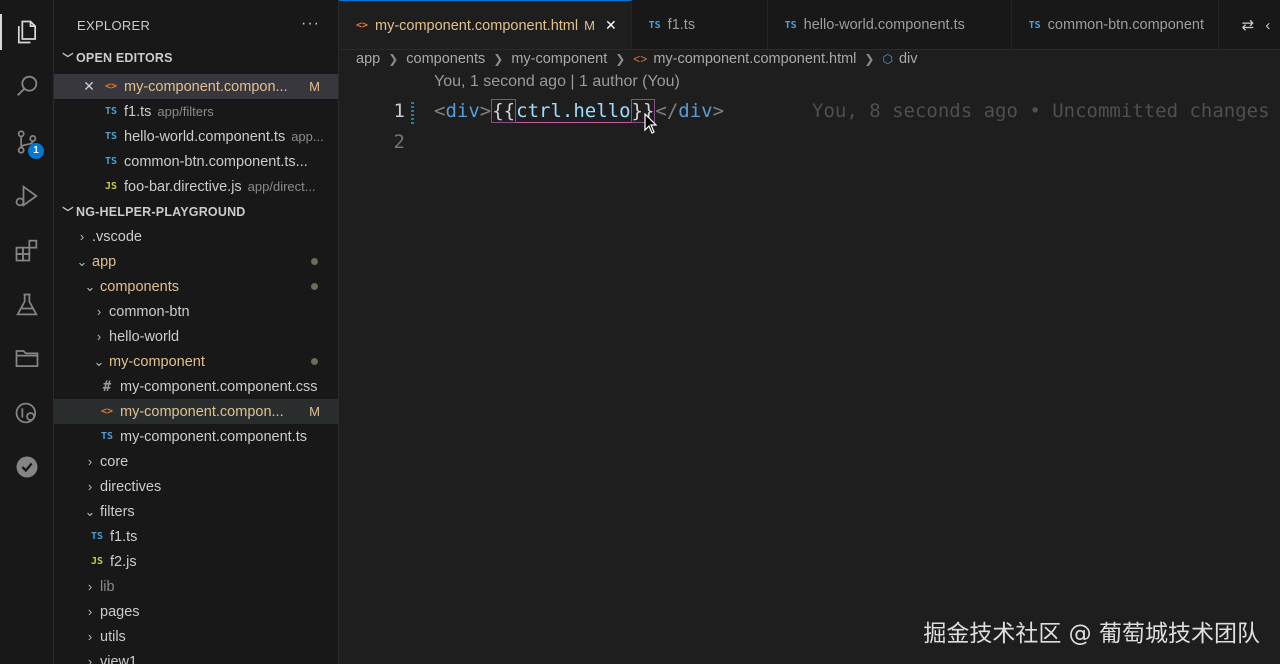  What do you see at coordinates (890, 24) in the screenshot?
I see `tab-hello-world-ts: TS hello-world.component.ts` at bounding box center [890, 24].